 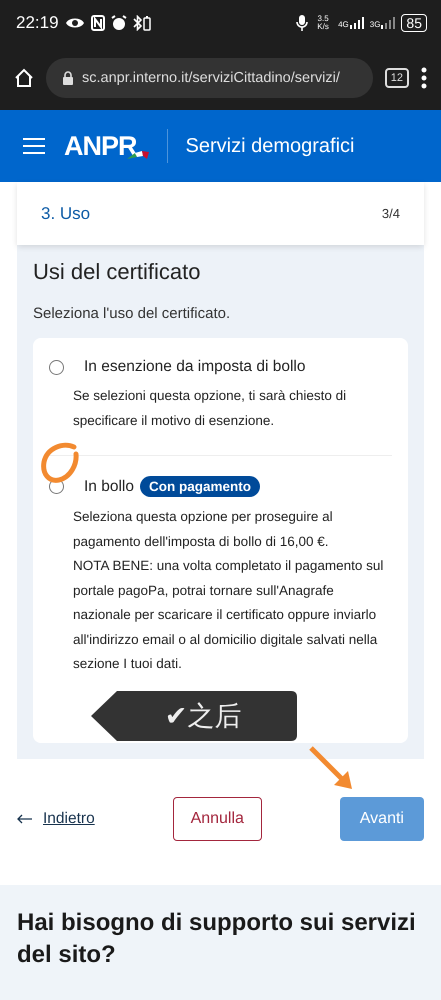 What do you see at coordinates (217, 818) in the screenshot?
I see `cancel-button: Annulla` at bounding box center [217, 818].